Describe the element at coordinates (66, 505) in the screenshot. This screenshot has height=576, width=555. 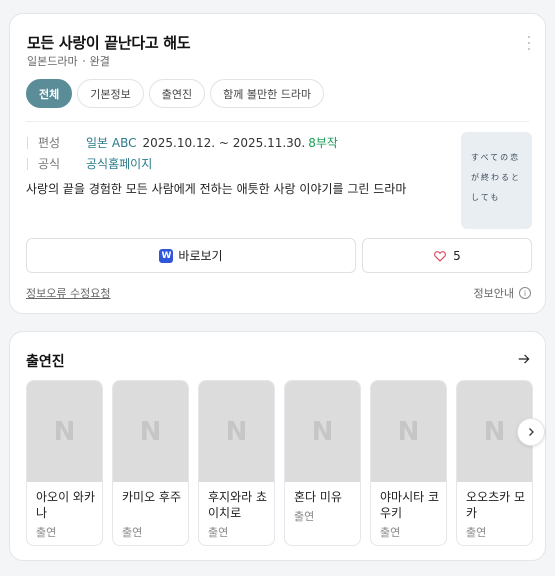
I see `cast-name: 아오이 와카나` at that location.